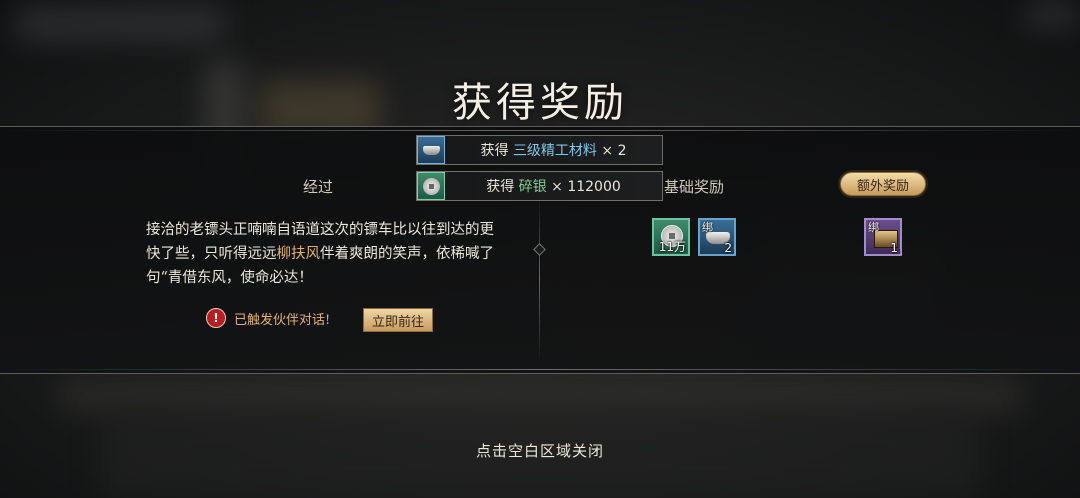 This screenshot has width=1080, height=498. What do you see at coordinates (622, 151) in the screenshot?
I see `toast-quantity: 2` at bounding box center [622, 151].